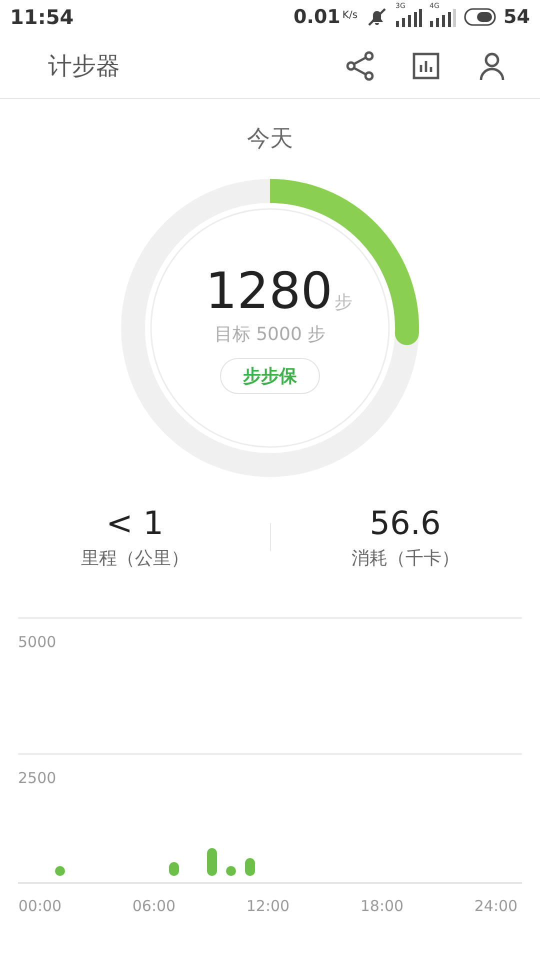 This screenshot has height=960, width=540. I want to click on y-axis-label: 5000, so click(37, 642).